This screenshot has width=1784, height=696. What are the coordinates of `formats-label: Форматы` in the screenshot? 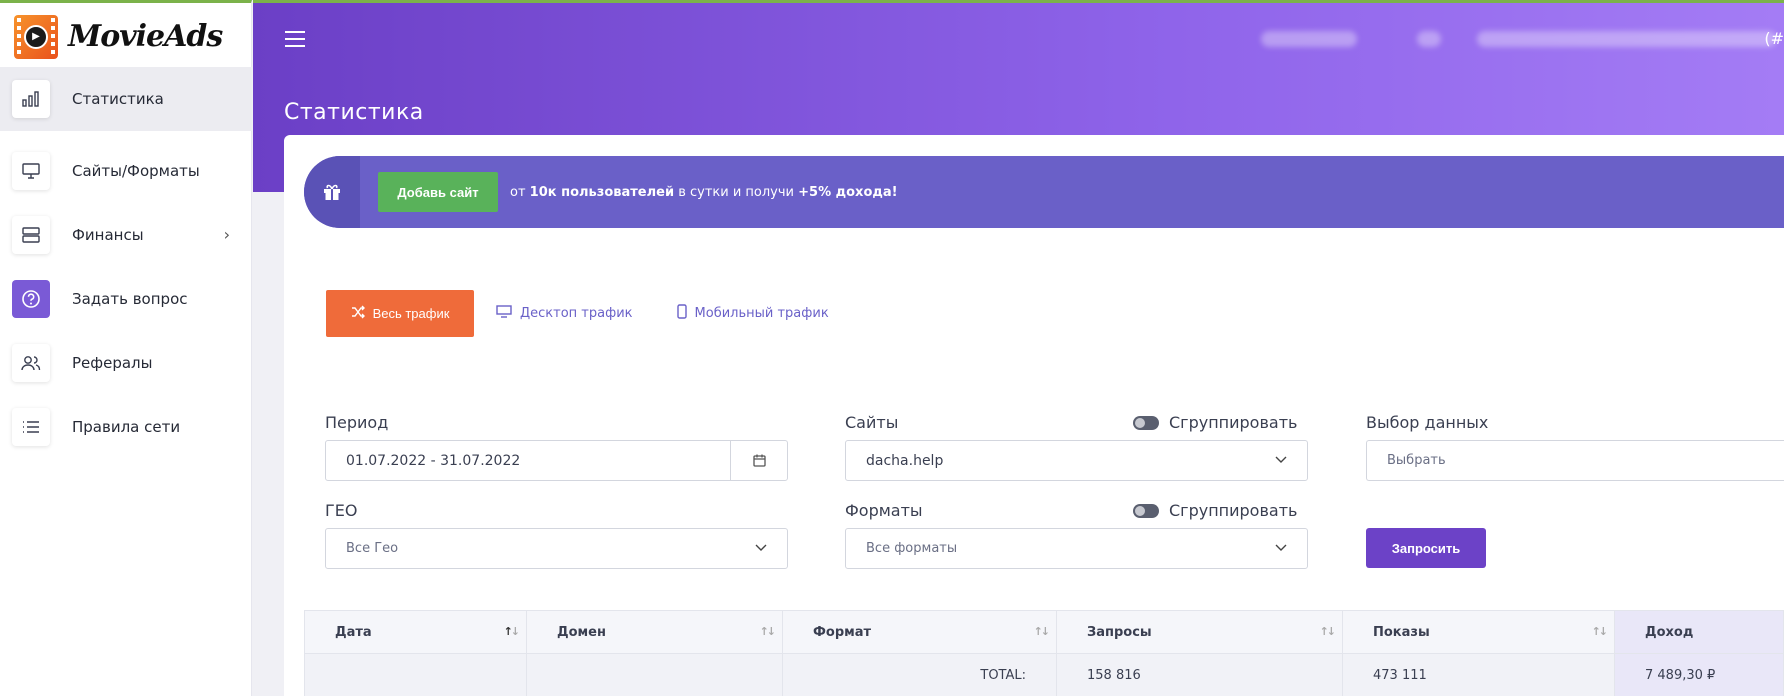 It's located at (884, 510).